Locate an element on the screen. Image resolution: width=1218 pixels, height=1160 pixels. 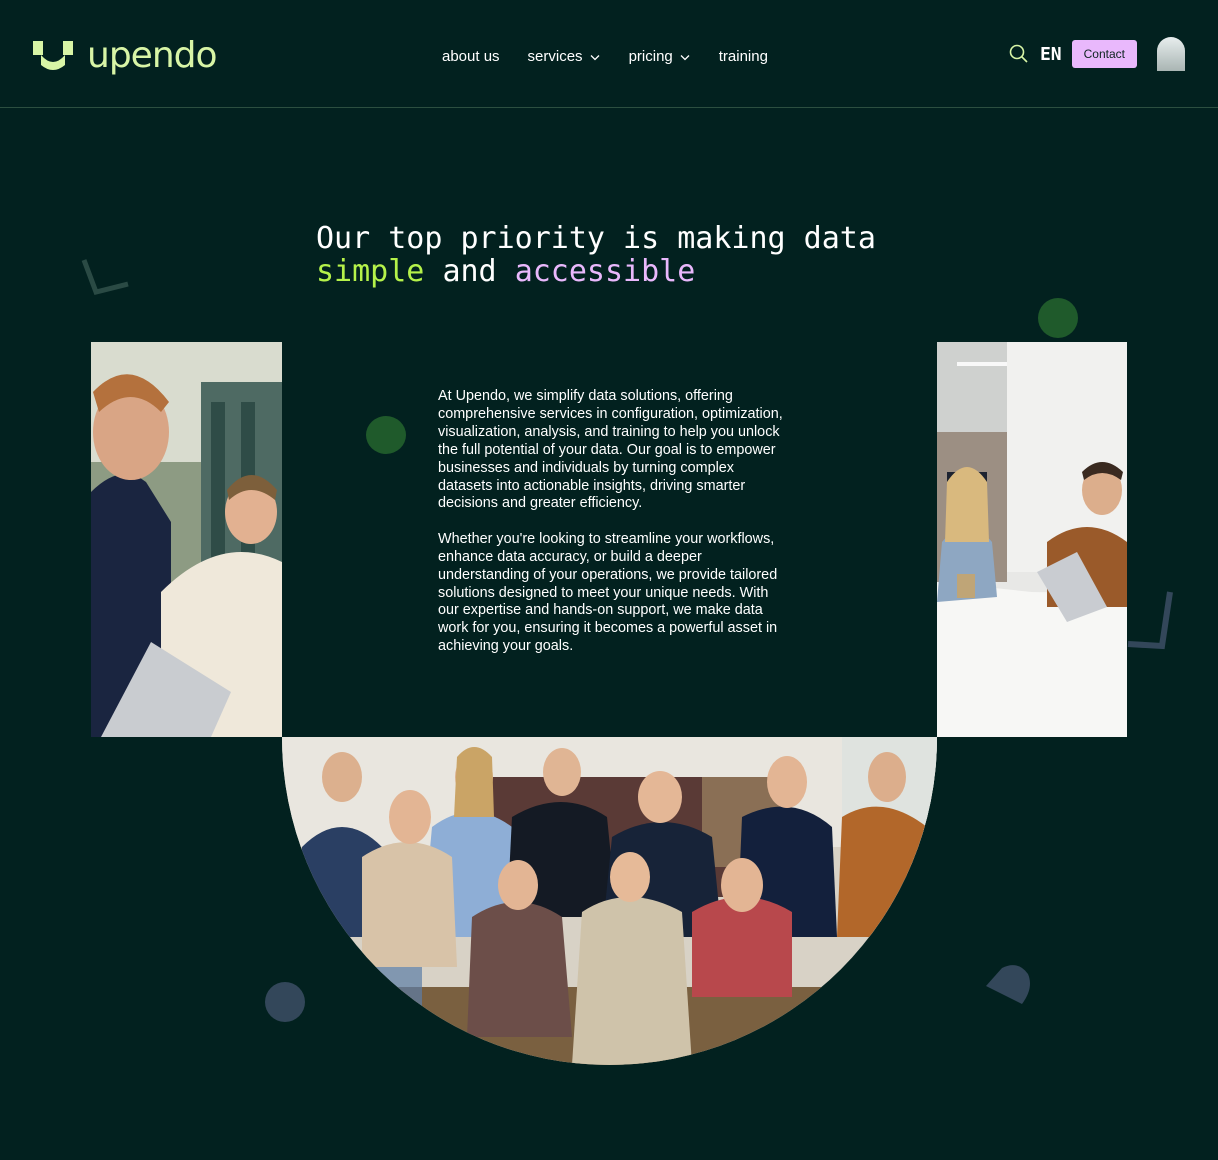
nav-about-us-label: about us is located at coordinates (471, 56).